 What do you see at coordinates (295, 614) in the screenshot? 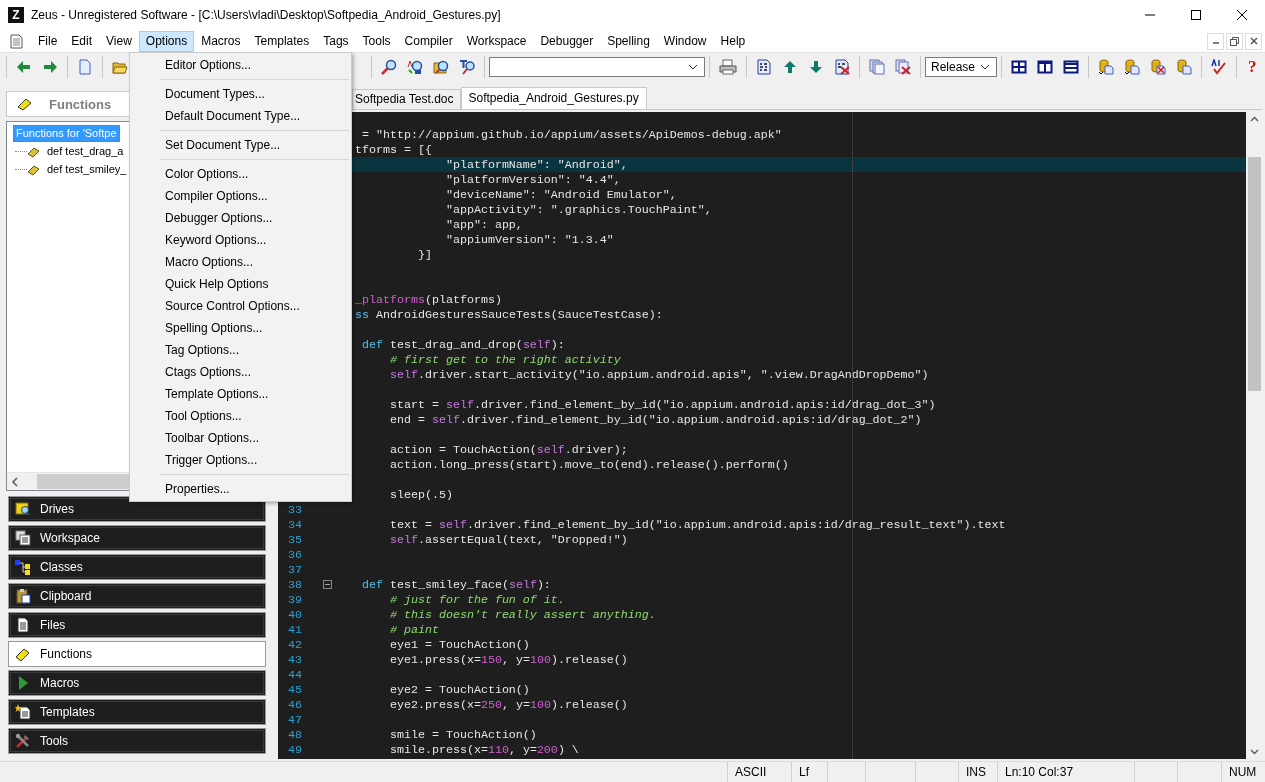
I see `line-number: 40` at bounding box center [295, 614].